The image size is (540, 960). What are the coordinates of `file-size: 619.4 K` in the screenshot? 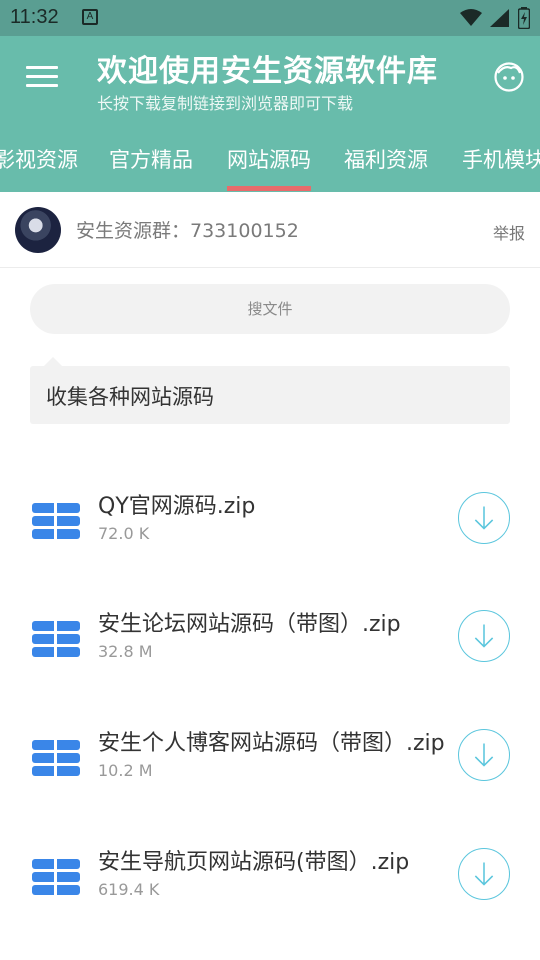 It's located at (129, 889).